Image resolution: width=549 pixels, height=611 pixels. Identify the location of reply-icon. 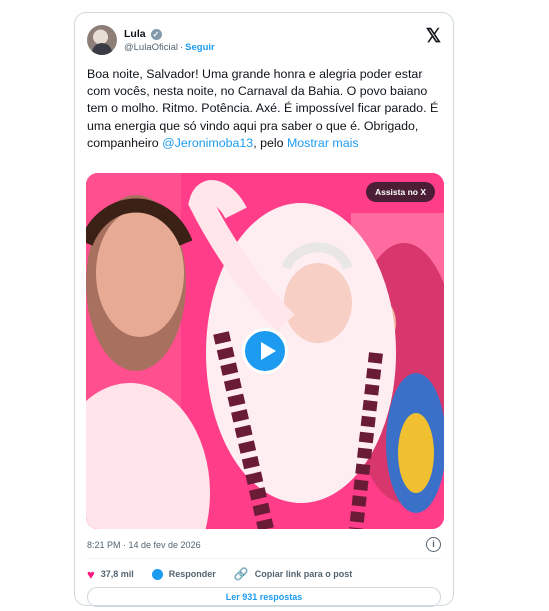
(157, 574).